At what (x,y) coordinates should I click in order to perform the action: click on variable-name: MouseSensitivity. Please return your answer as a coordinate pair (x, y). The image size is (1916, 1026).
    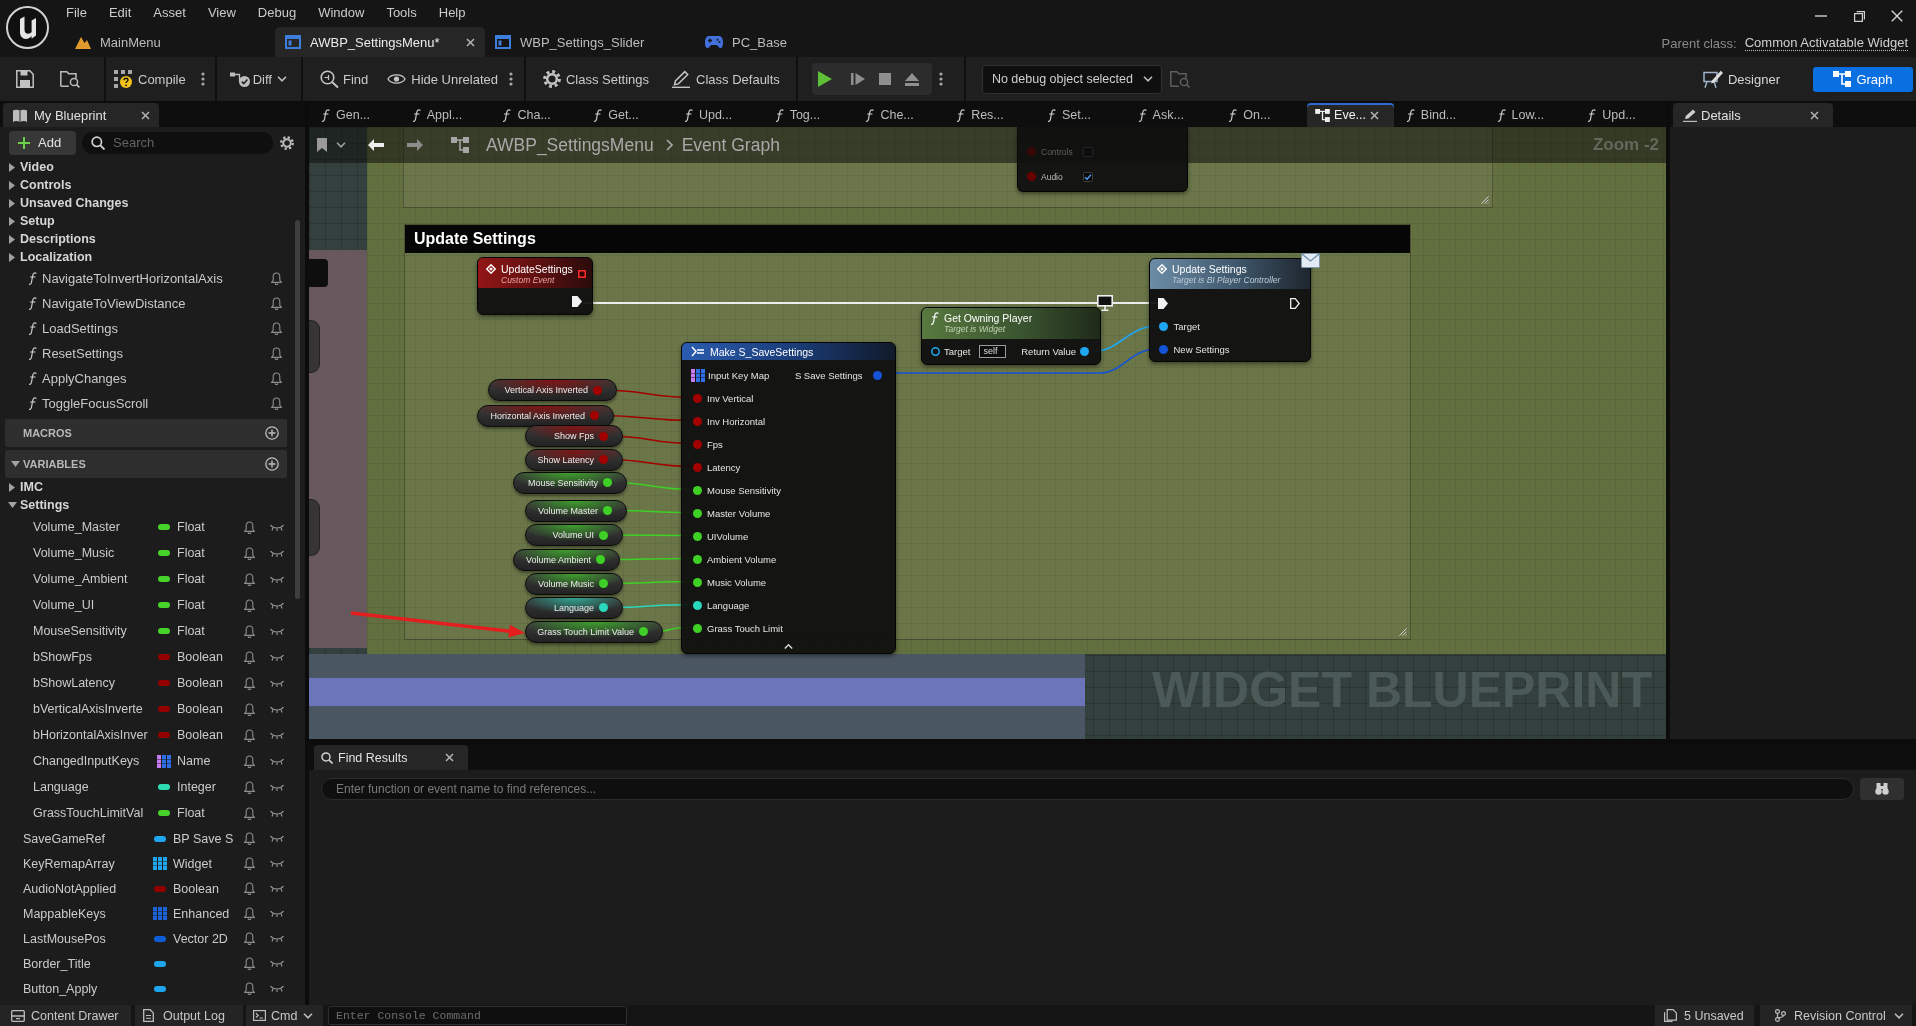
    Looking at the image, I should click on (95, 631).